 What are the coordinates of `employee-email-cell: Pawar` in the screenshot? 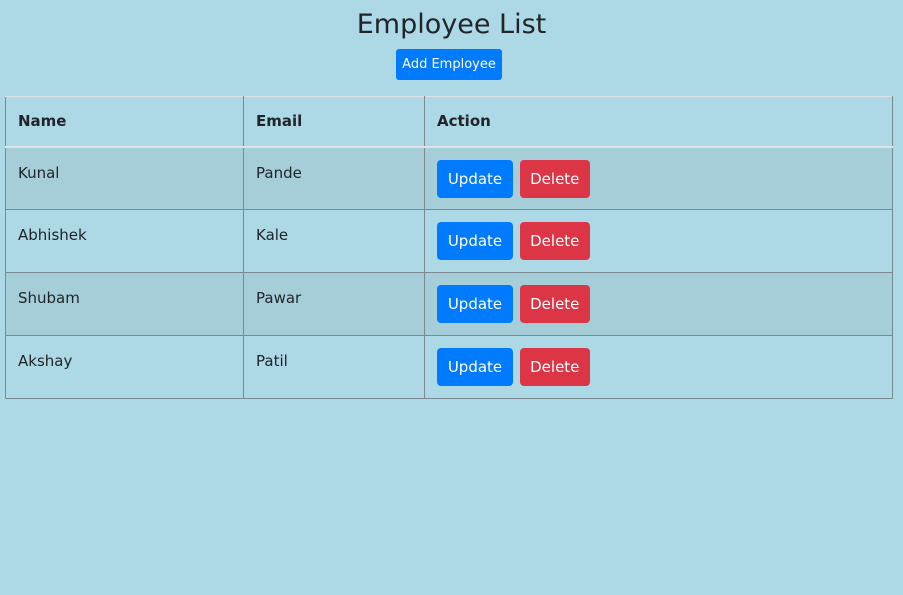 It's located at (334, 304).